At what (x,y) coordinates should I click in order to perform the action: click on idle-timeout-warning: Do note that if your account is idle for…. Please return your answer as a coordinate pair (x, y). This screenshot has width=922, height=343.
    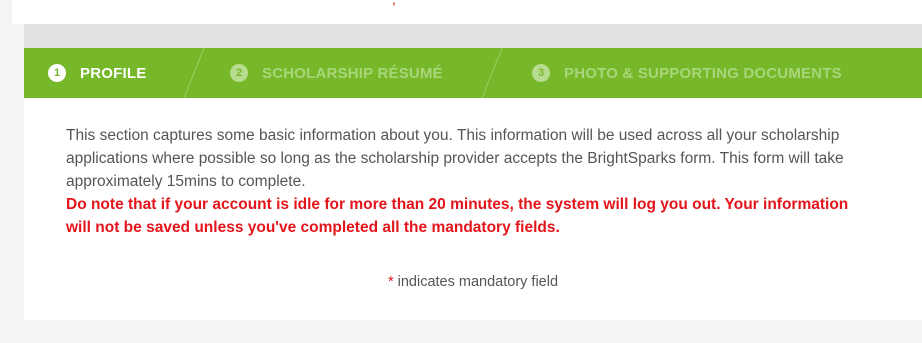
    Looking at the image, I should click on (457, 216).